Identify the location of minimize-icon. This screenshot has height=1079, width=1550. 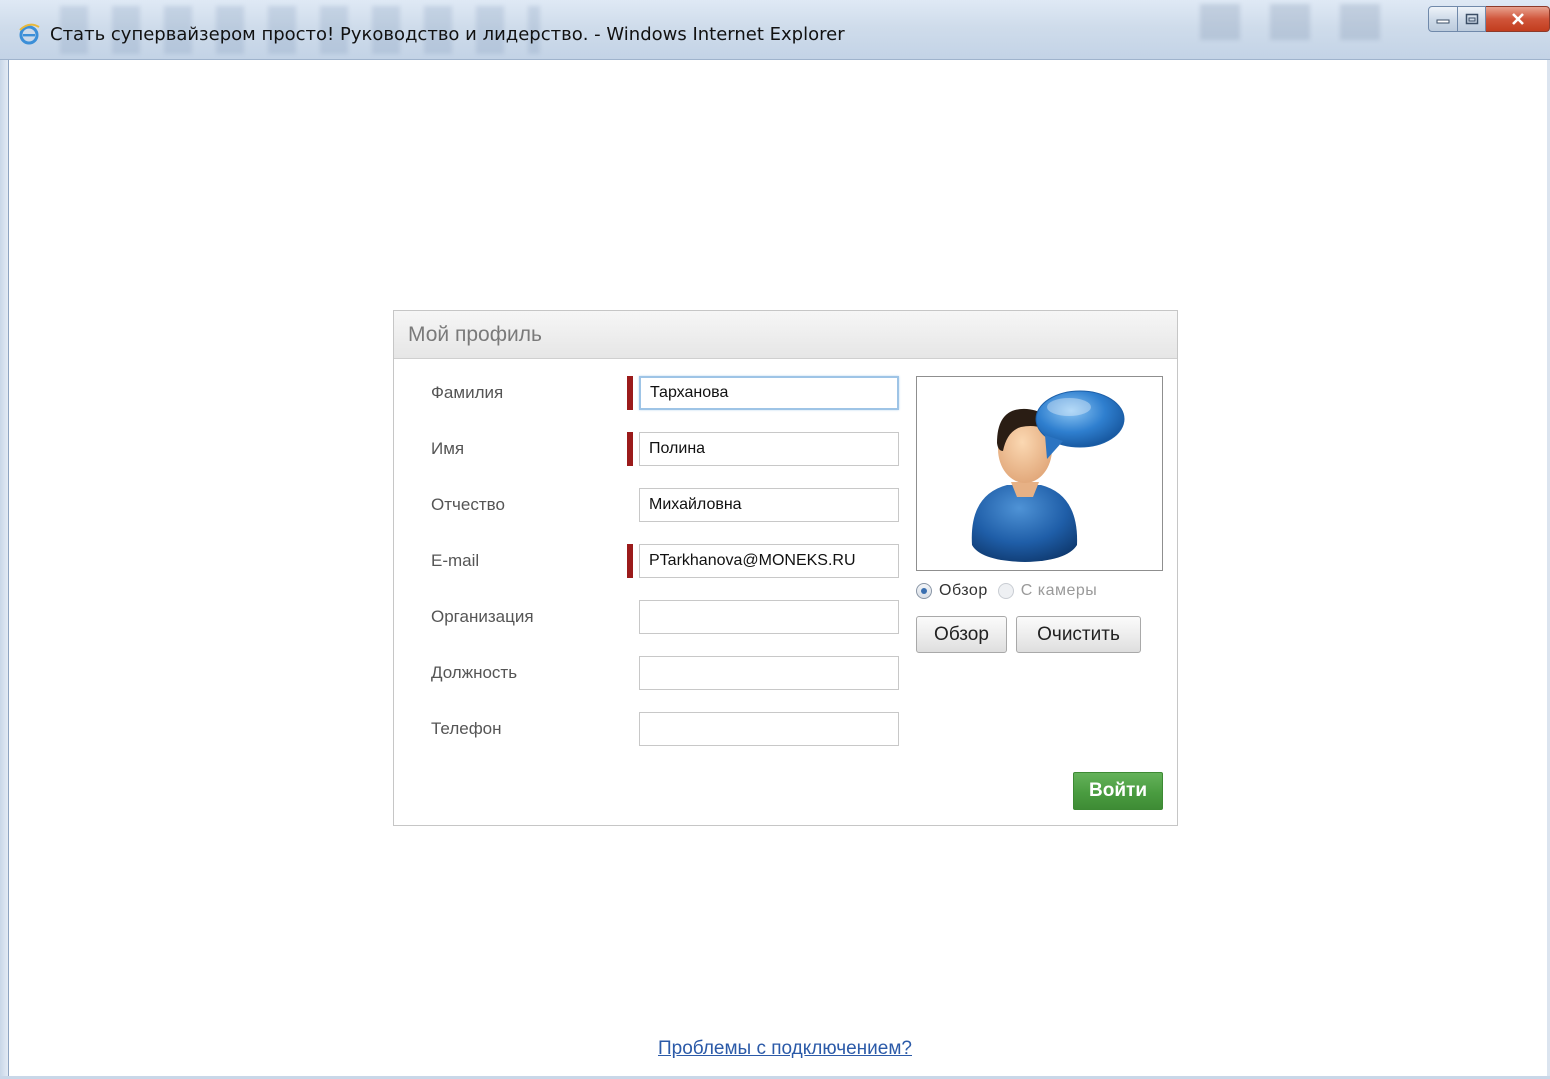
(1443, 21).